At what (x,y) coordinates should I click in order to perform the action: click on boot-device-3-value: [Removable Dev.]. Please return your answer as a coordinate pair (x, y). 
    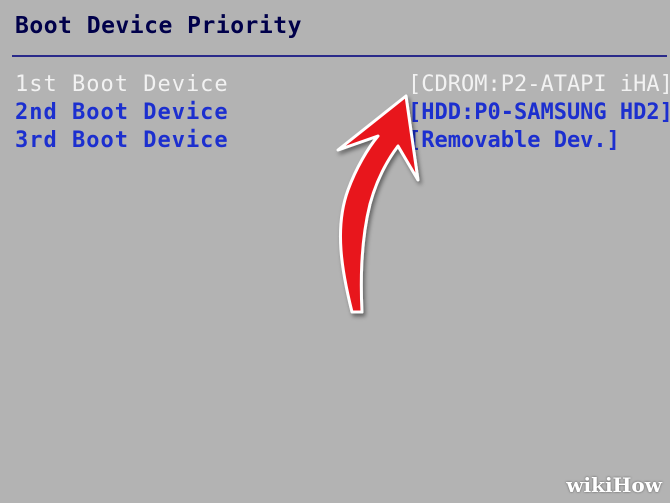
    Looking at the image, I should click on (514, 140).